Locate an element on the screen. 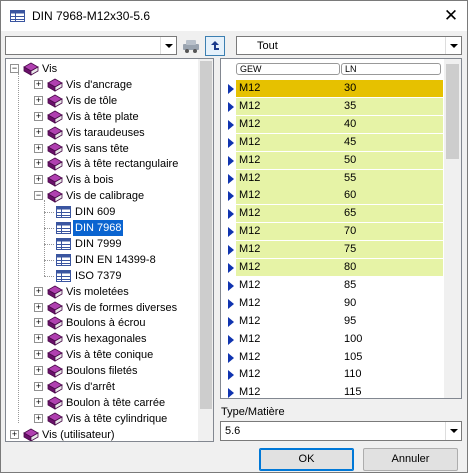 The width and height of the screenshot is (468, 473). tree-scrollbar is located at coordinates (205, 250).